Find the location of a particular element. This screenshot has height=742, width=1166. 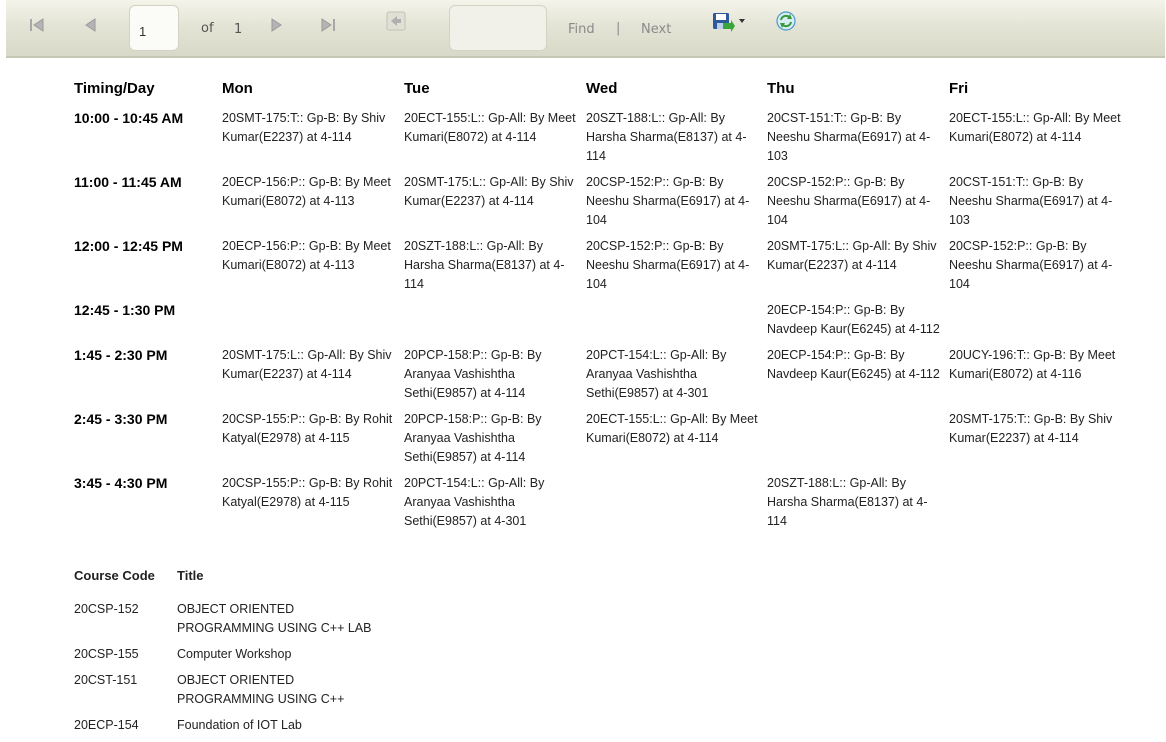

day-header: Tue is located at coordinates (417, 88).